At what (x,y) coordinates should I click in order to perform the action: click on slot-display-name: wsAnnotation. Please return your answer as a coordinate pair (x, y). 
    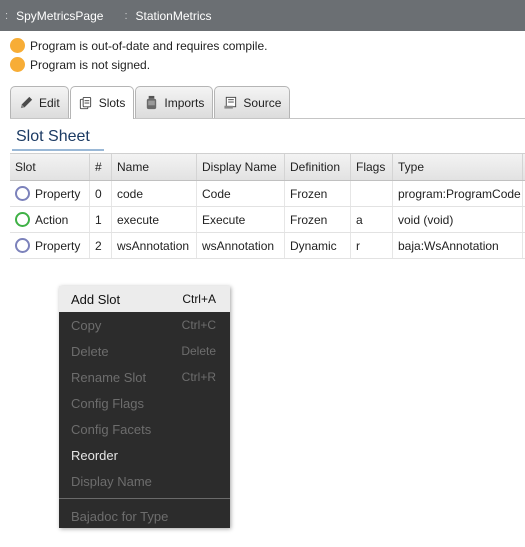
    Looking at the image, I should click on (241, 245).